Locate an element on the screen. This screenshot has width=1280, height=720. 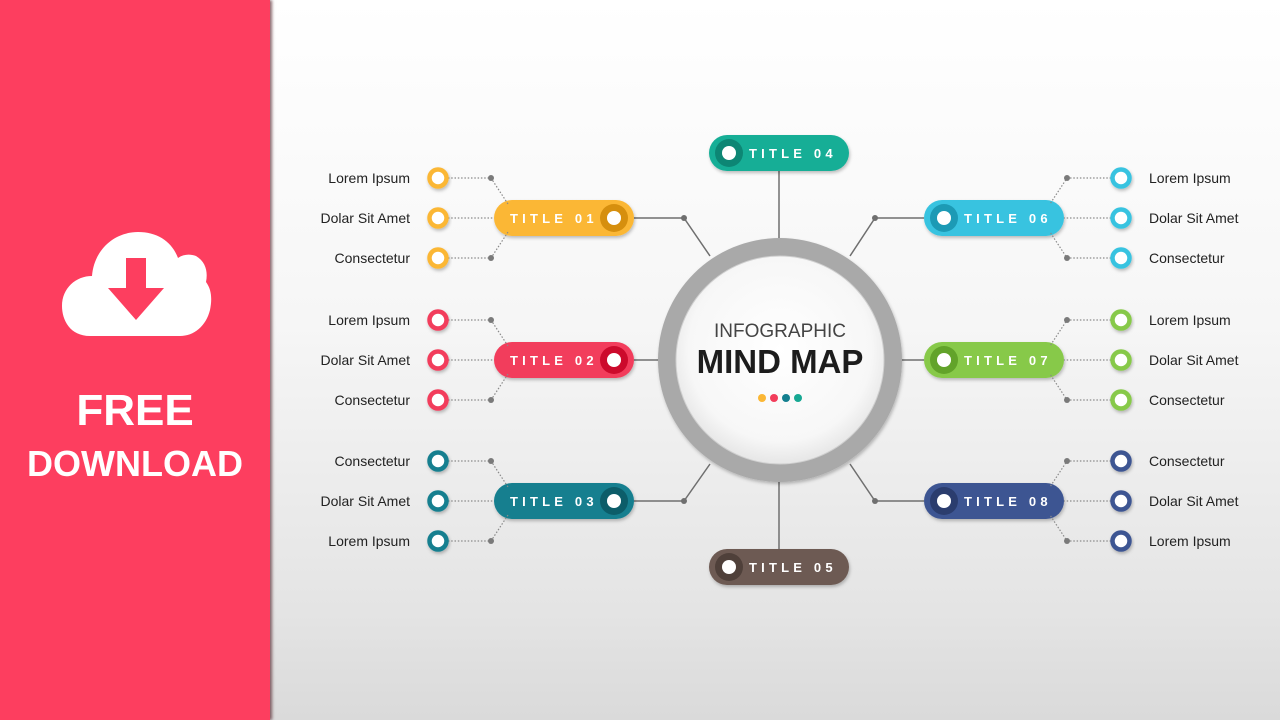
node-title-label: TITLE 08 is located at coordinates (1008, 501).